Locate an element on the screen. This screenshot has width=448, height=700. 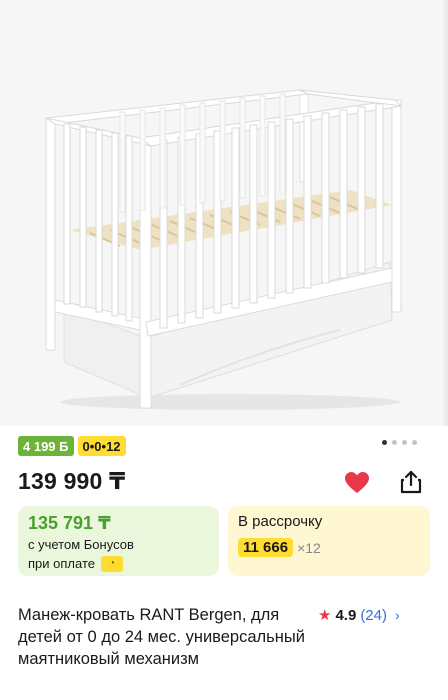
bonus-pay-text: при оплате is located at coordinates (61, 563).